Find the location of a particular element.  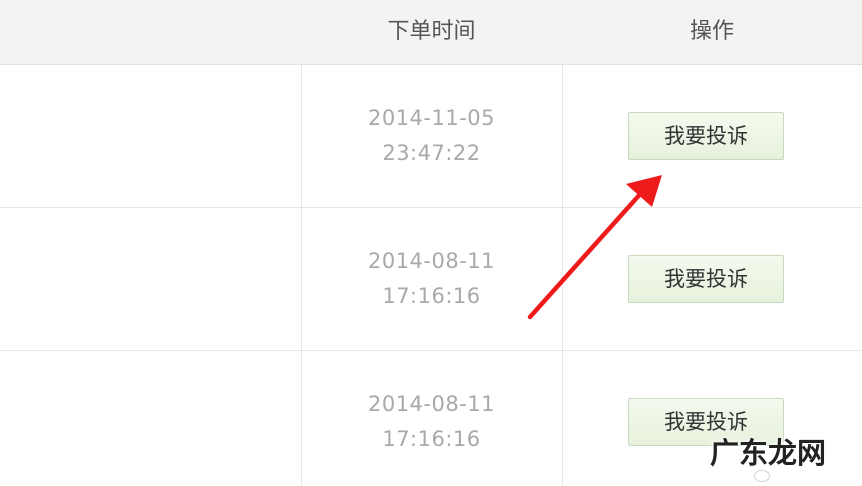

order-time-cell: 2014-11-05 23:47:22 is located at coordinates (431, 136).